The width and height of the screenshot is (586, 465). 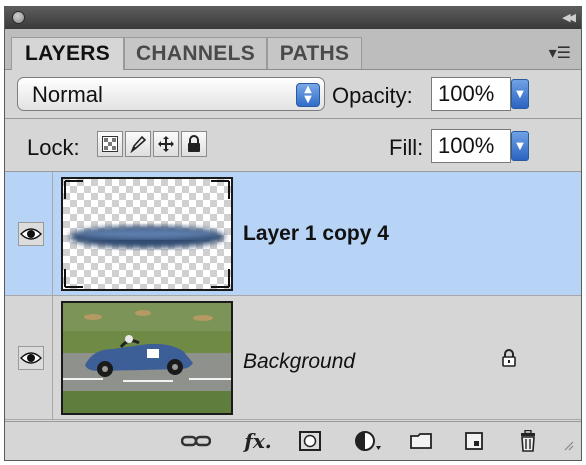 What do you see at coordinates (293, 18) in the screenshot?
I see `panel-title-bar: ◀◀` at bounding box center [293, 18].